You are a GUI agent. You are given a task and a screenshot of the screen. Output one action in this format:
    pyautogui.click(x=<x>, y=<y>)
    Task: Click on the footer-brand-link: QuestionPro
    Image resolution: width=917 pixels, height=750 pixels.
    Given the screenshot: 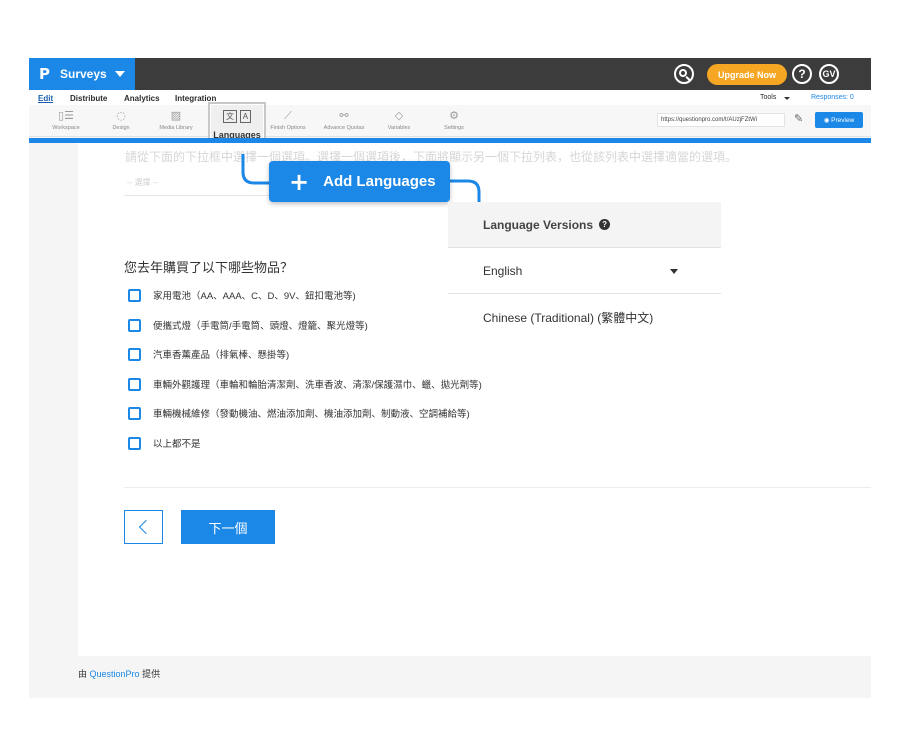 What is the action you would take?
    pyautogui.click(x=115, y=674)
    